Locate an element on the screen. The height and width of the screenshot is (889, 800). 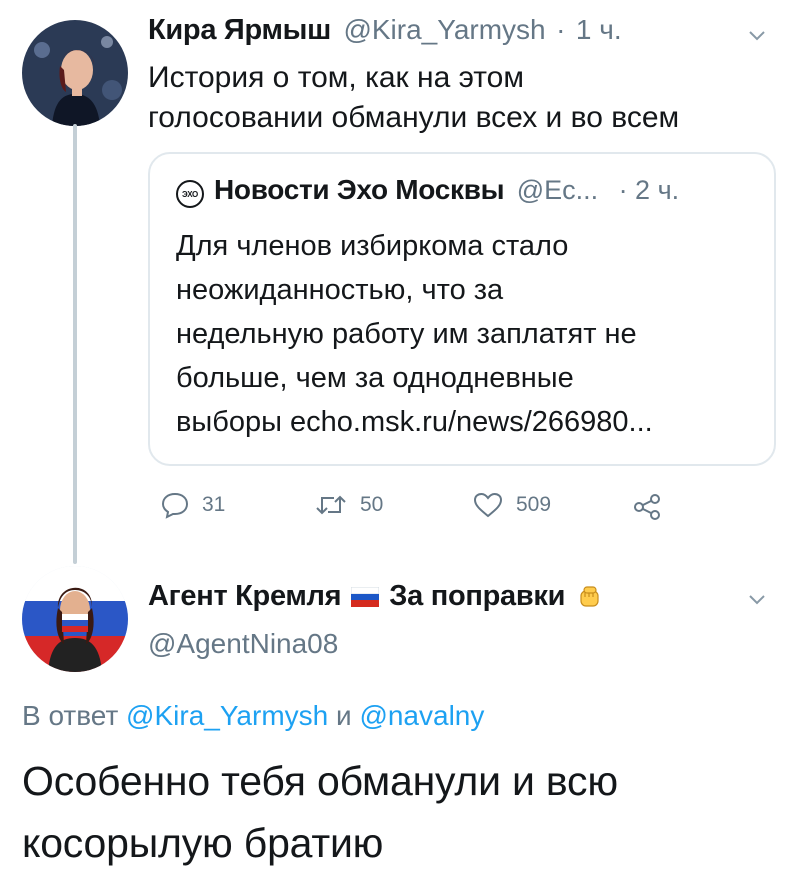
thread-line is located at coordinates (75, 344).